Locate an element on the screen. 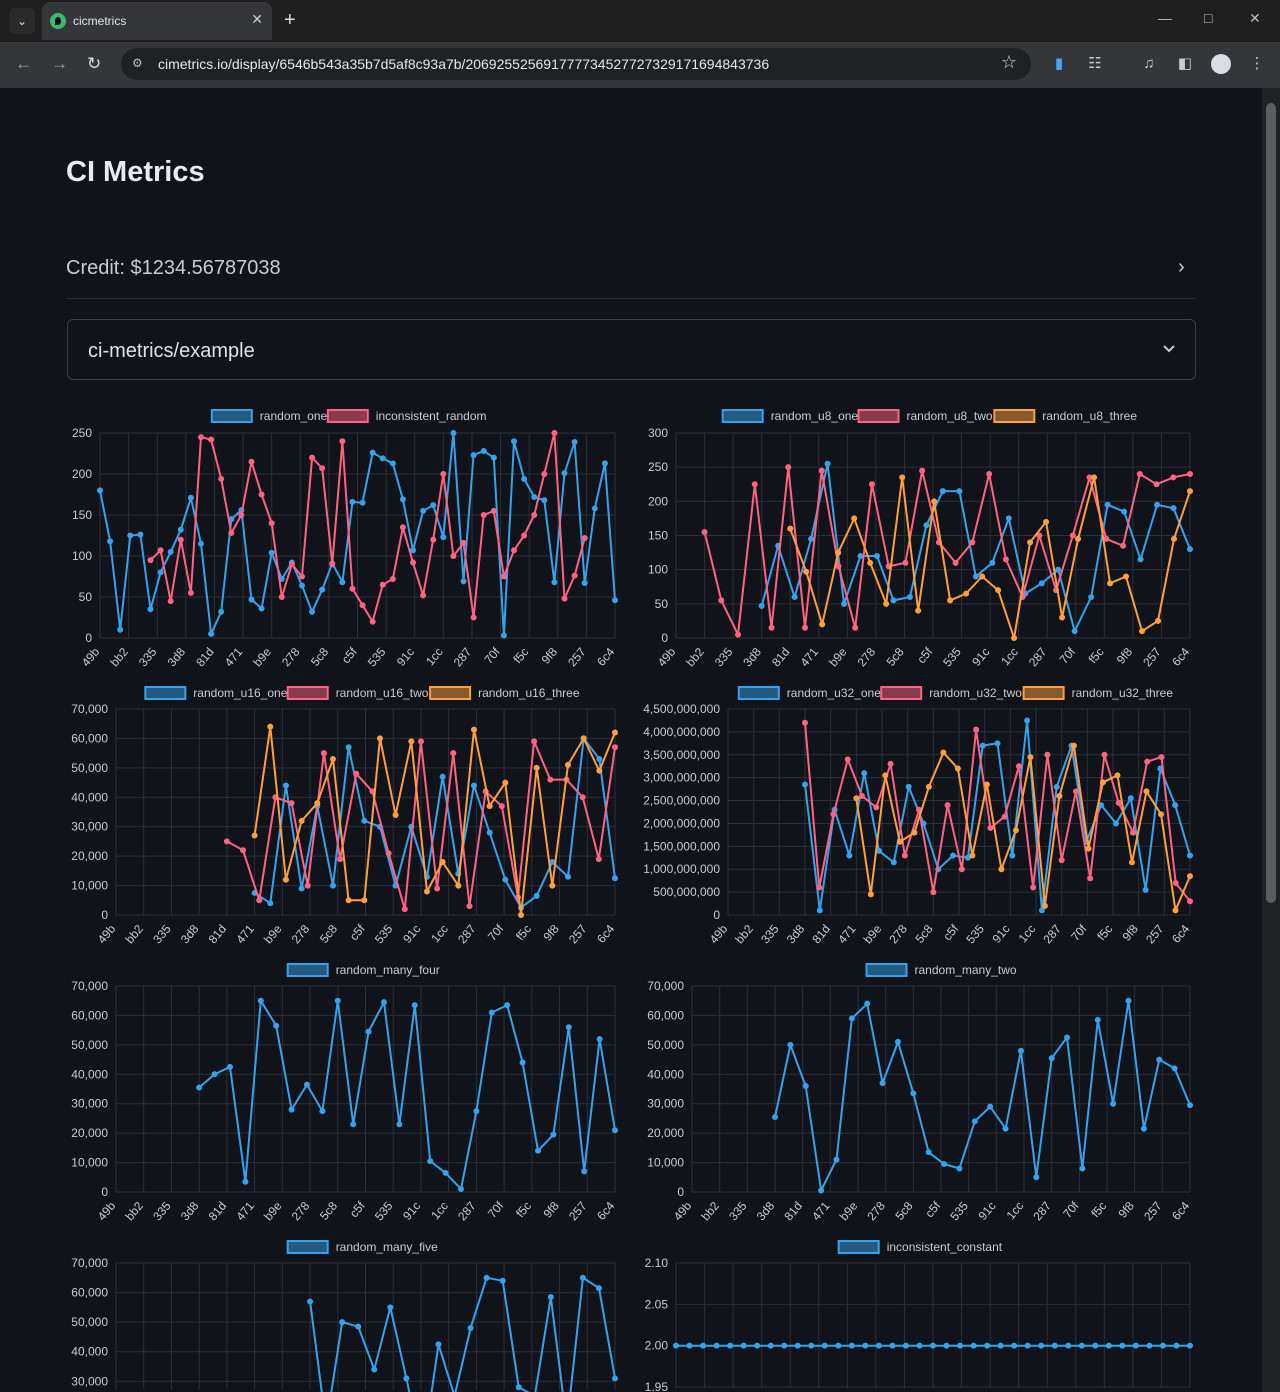 Image resolution: width=1280 pixels, height=1392 pixels. y-tick-label: 70,000 is located at coordinates (89, 1263).